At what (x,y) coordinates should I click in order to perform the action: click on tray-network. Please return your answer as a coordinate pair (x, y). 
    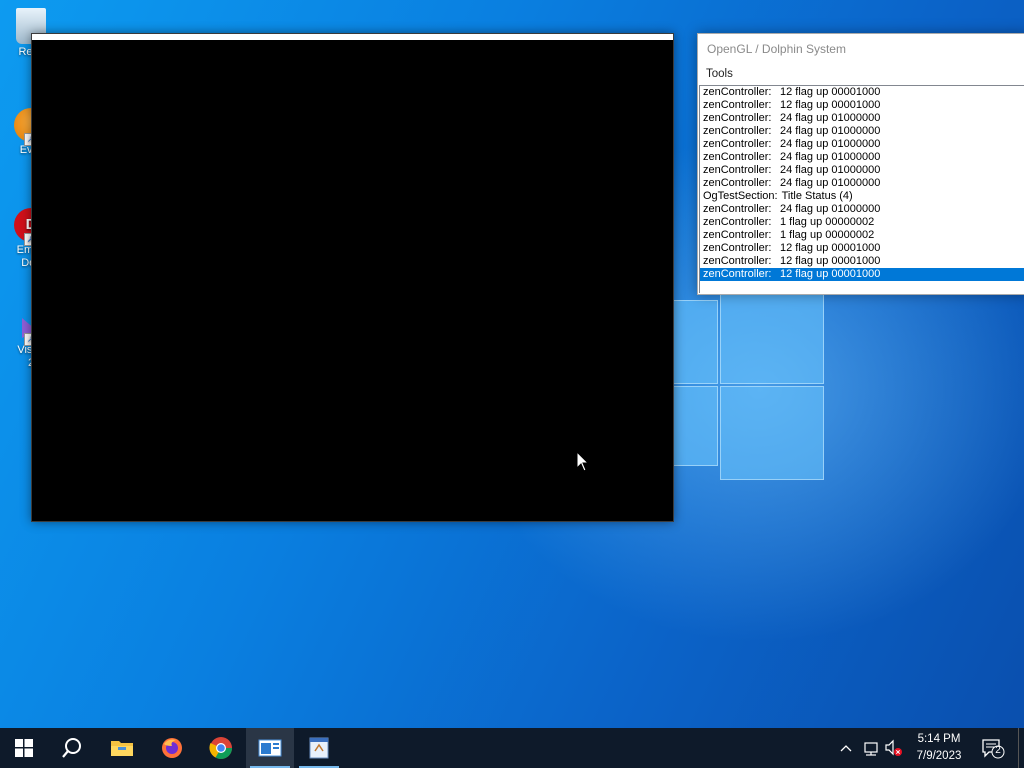
    Looking at the image, I should click on (871, 750).